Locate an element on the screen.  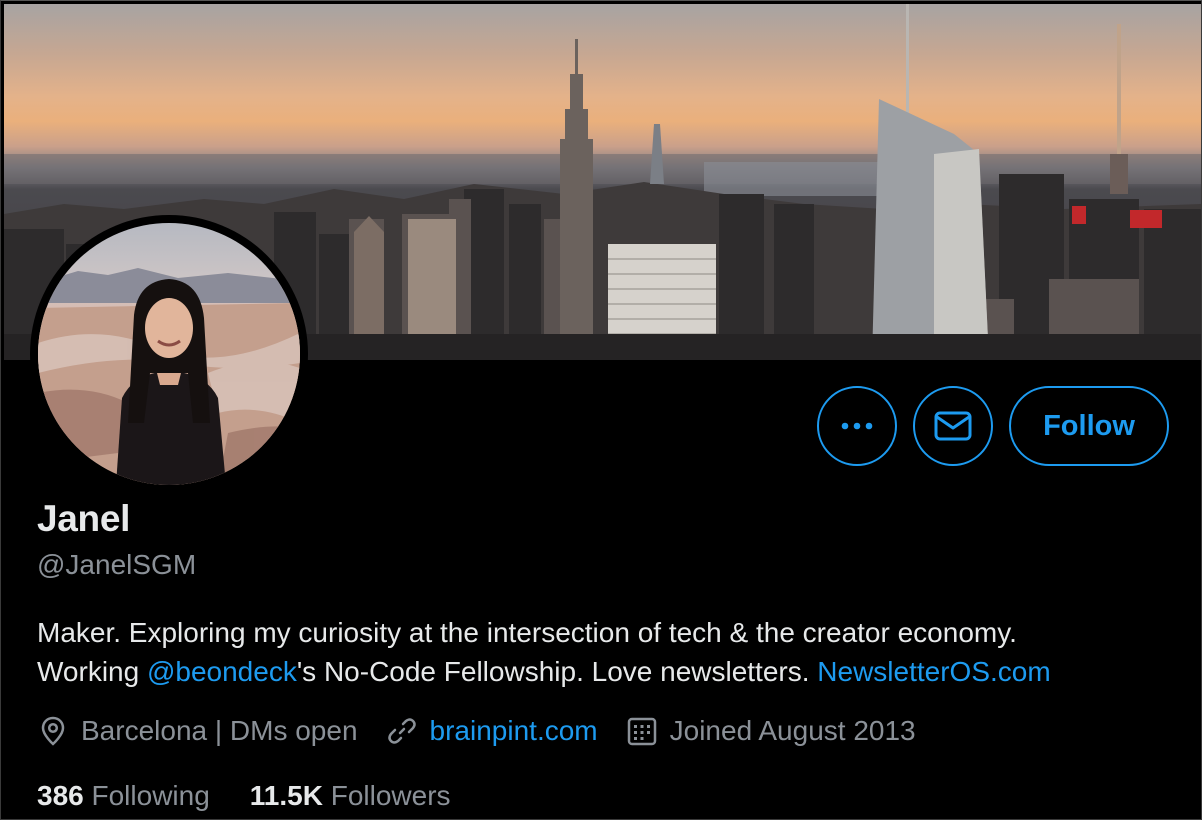
profile-handle: @JanelSGM is located at coordinates (117, 564).